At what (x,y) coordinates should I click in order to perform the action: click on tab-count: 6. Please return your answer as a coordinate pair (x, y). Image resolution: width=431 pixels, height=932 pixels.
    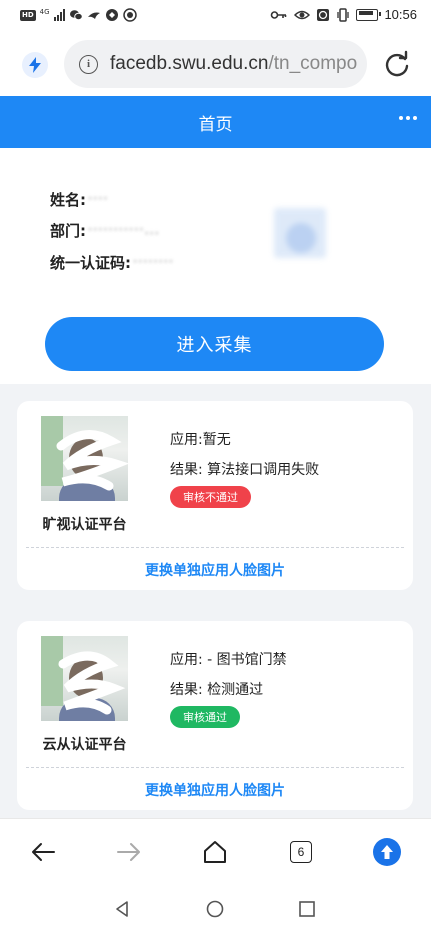
    Looking at the image, I should click on (301, 852).